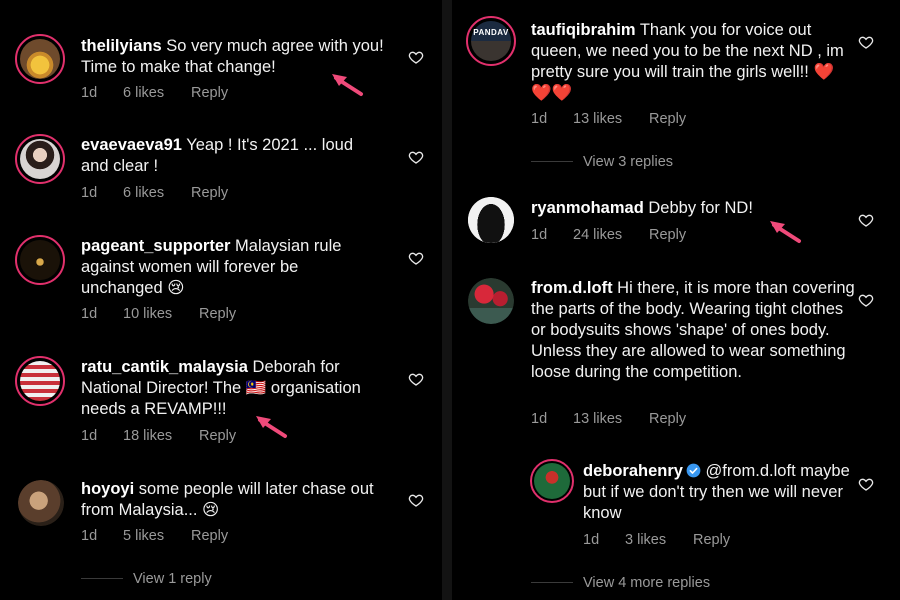  What do you see at coordinates (107, 489) in the screenshot?
I see `username: hoyoyi` at bounding box center [107, 489].